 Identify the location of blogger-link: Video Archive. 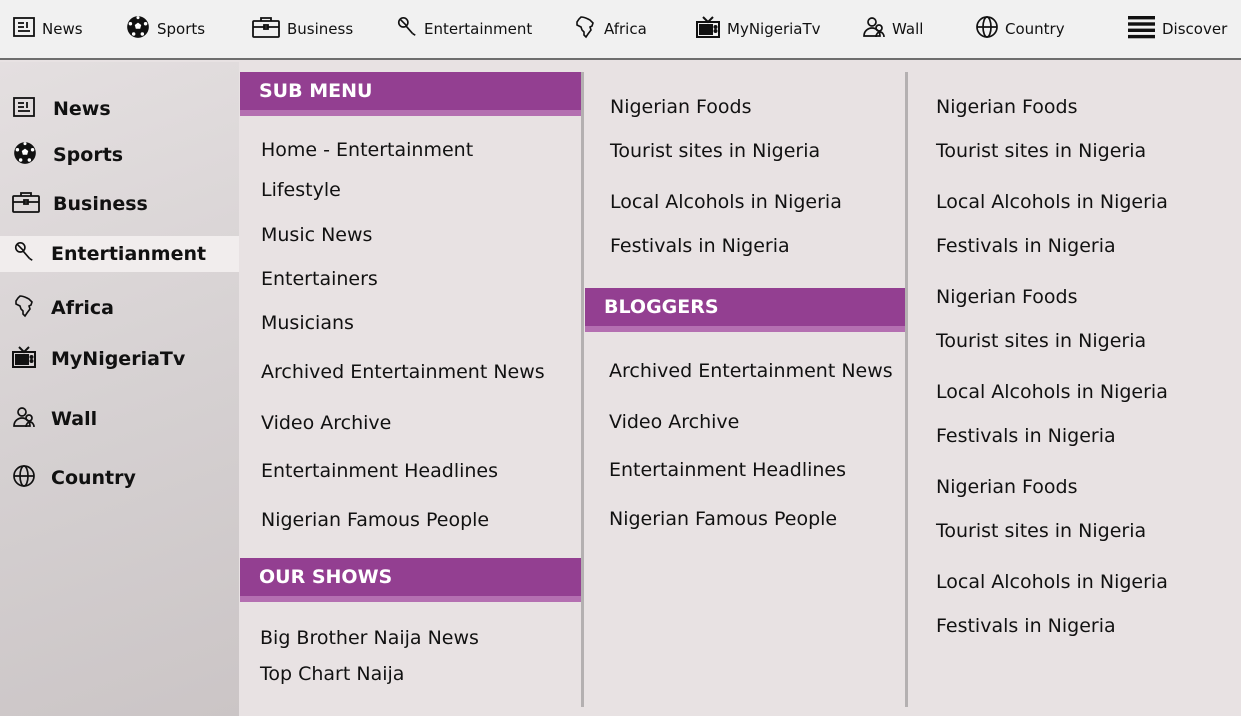
(674, 422).